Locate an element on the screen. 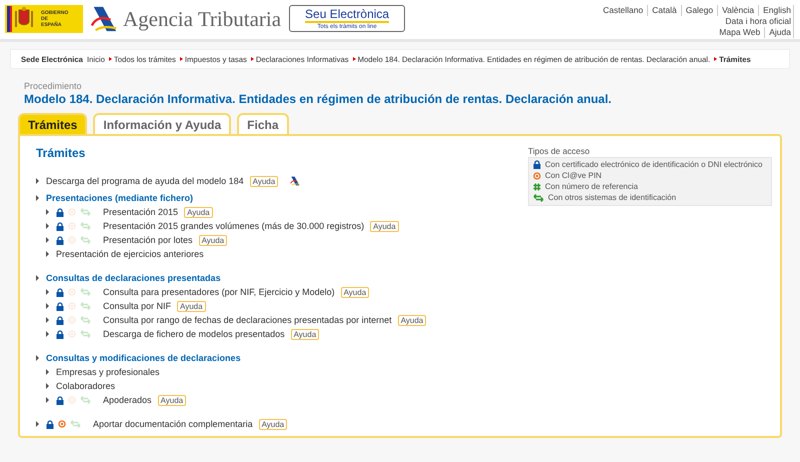  procedure-link: Consulta por NIF is located at coordinates (137, 306).